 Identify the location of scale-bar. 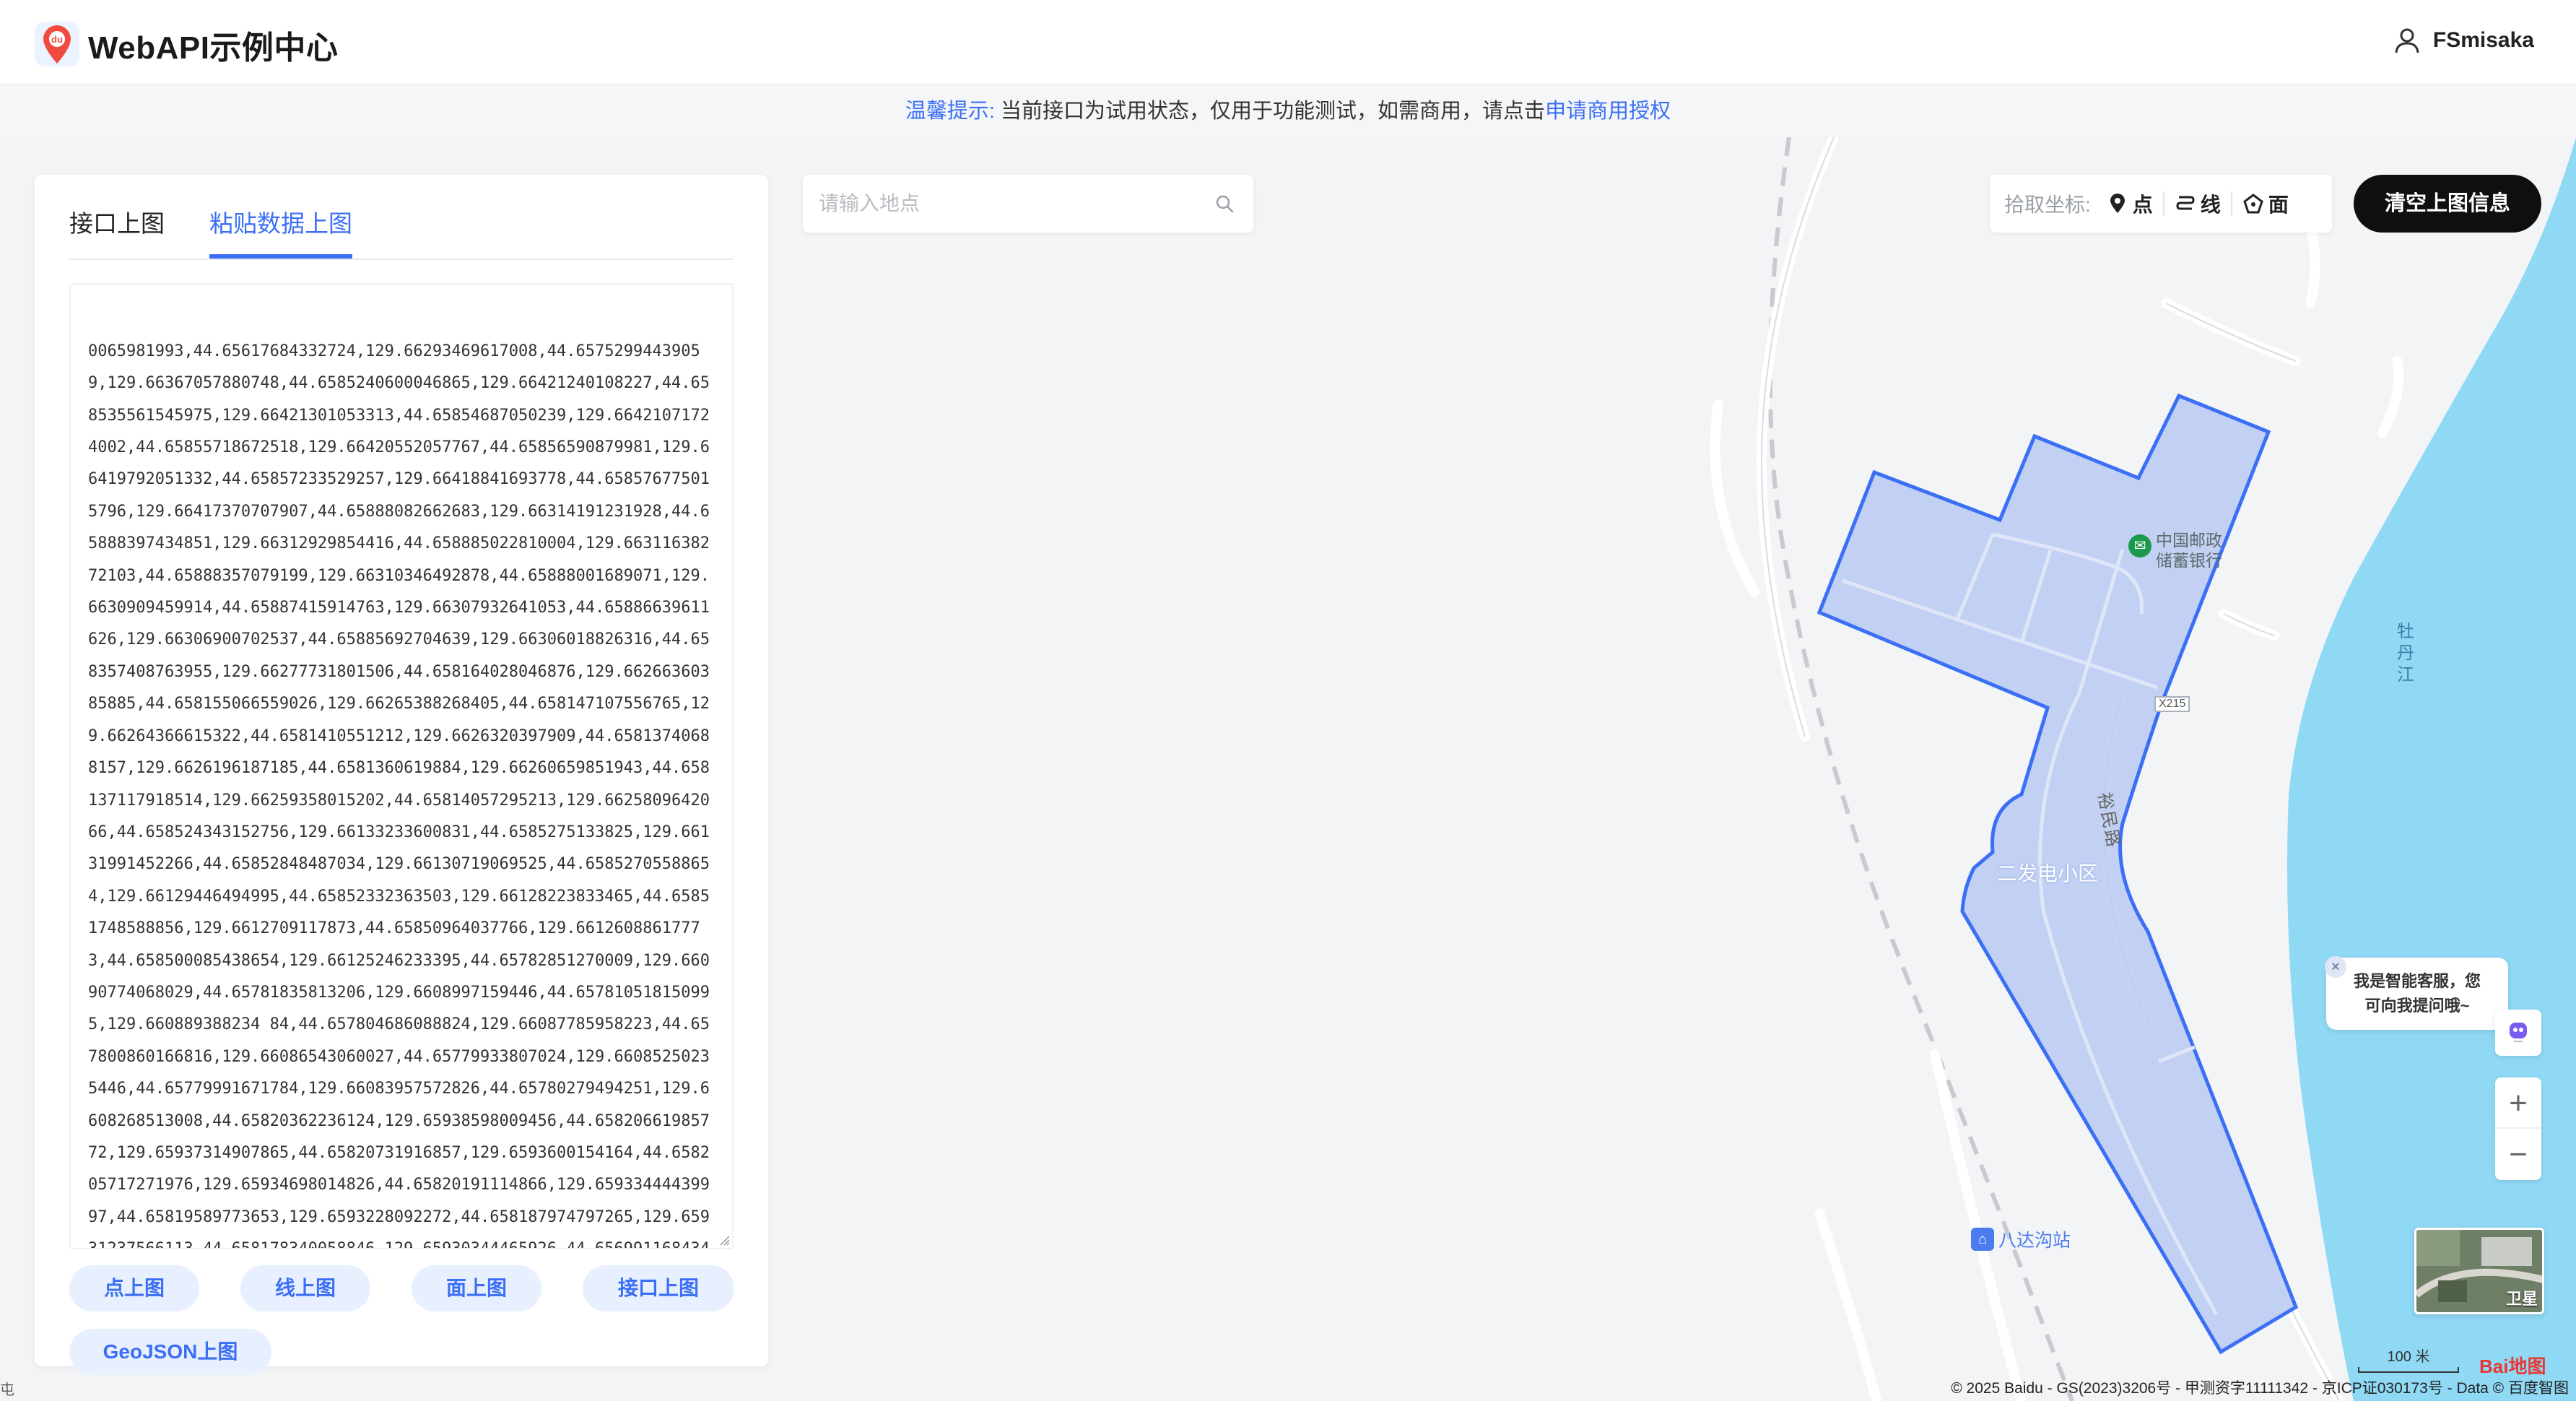
(2408, 1370).